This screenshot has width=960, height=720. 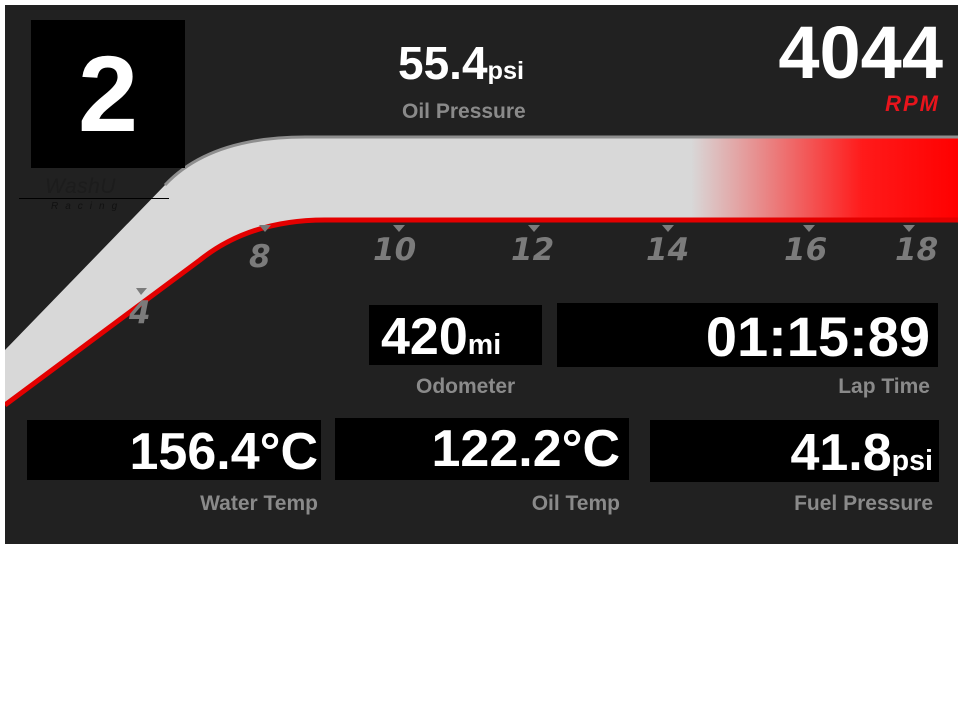 What do you see at coordinates (817, 336) in the screenshot?
I see `lap-time-value: 01:15:89` at bounding box center [817, 336].